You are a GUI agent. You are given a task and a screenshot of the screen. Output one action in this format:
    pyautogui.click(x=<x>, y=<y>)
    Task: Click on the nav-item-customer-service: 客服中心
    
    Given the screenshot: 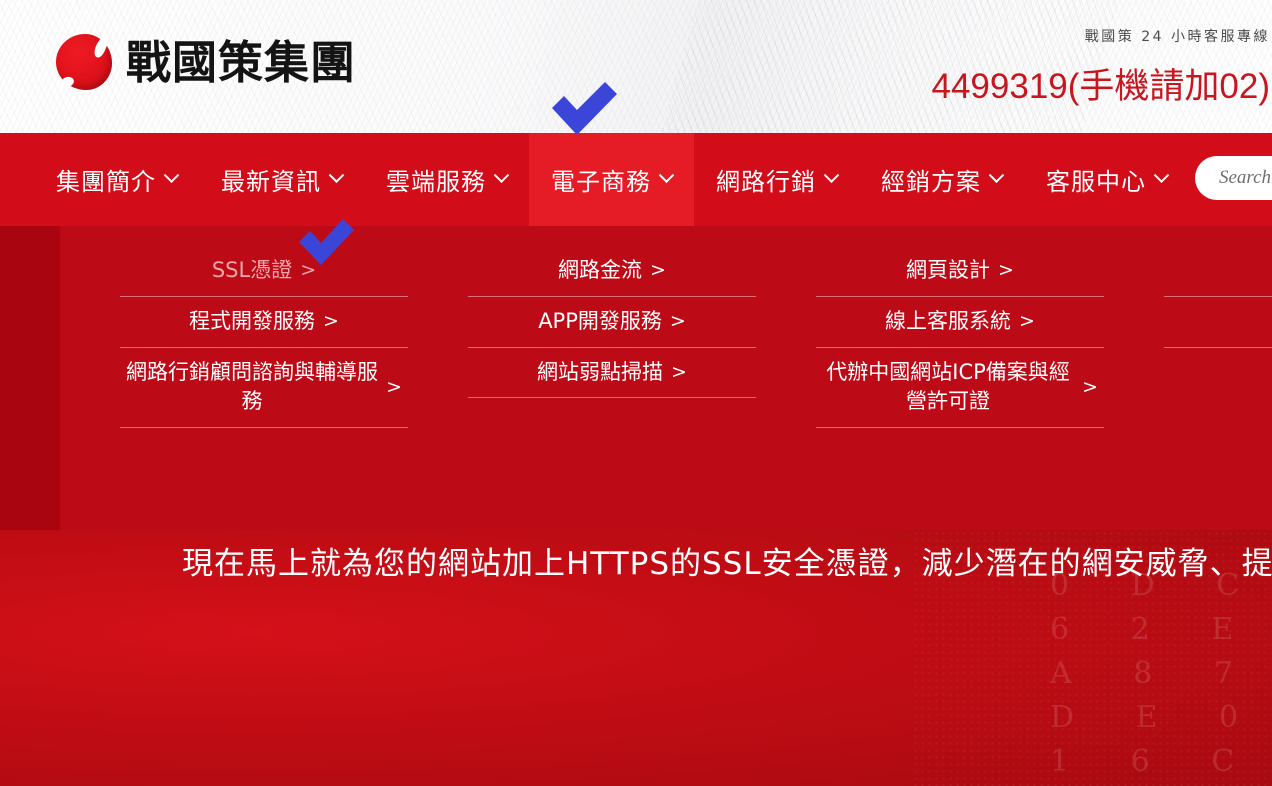 What is the action you would take?
    pyautogui.click(x=1106, y=179)
    